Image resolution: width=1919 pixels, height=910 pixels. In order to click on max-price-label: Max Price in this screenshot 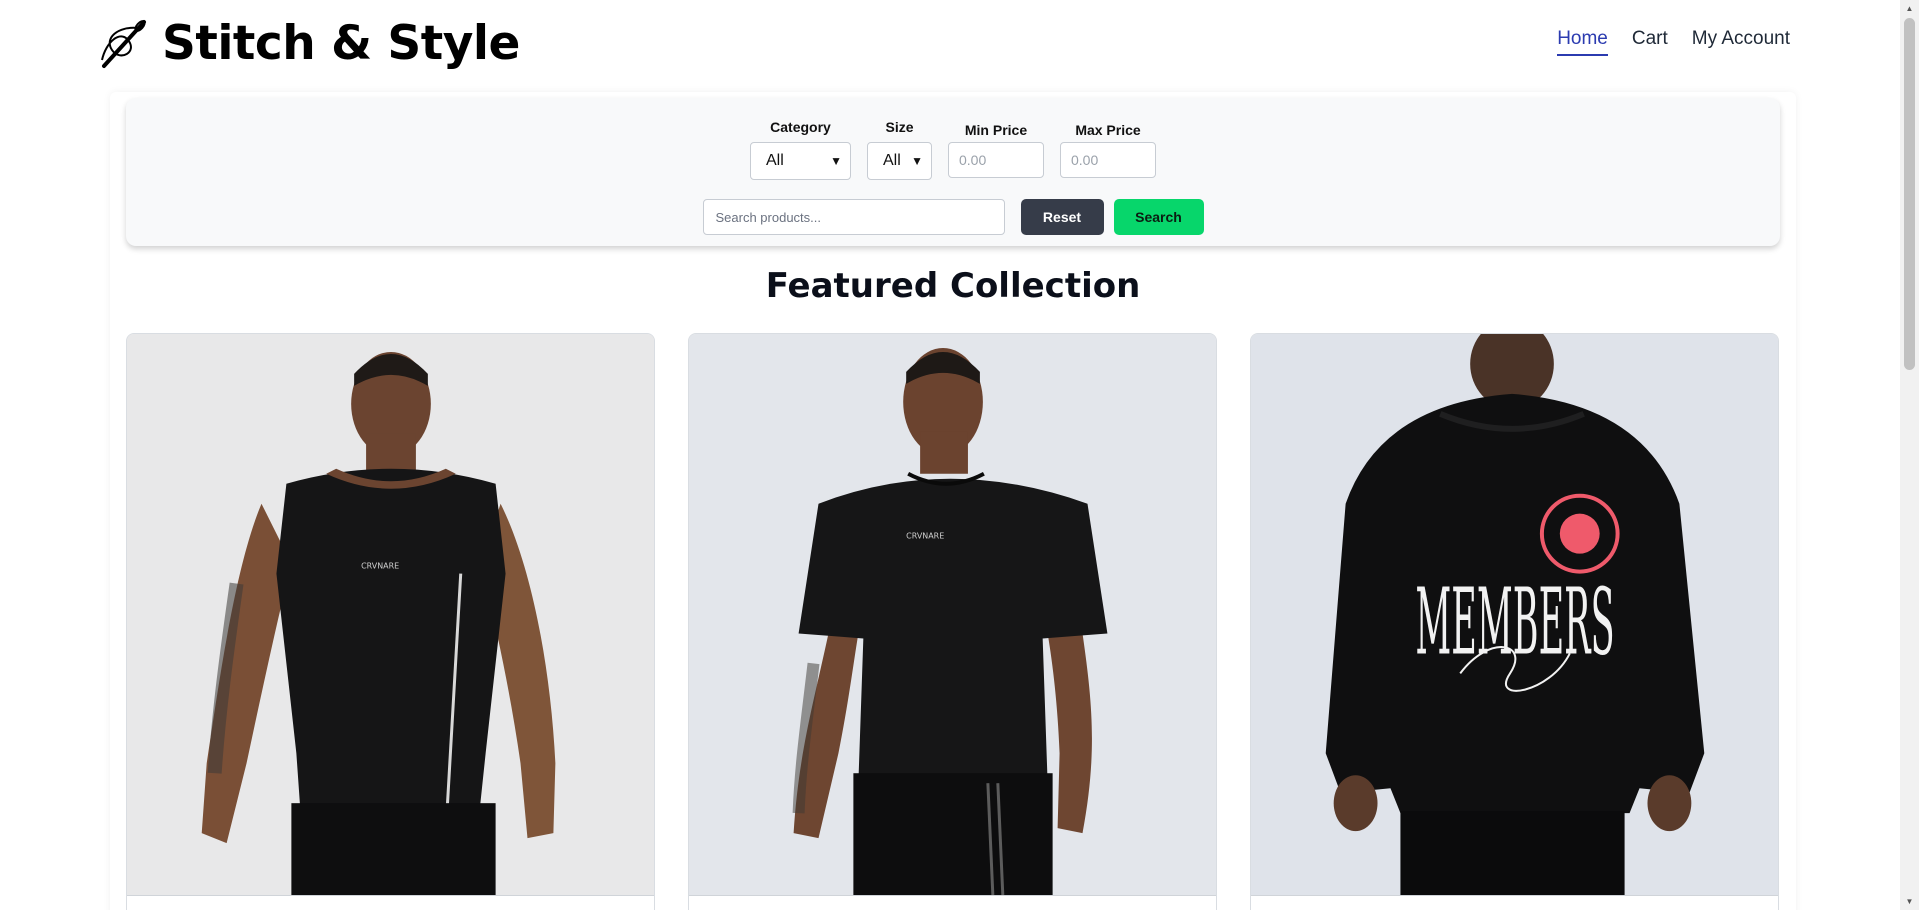, I will do `click(1108, 130)`.